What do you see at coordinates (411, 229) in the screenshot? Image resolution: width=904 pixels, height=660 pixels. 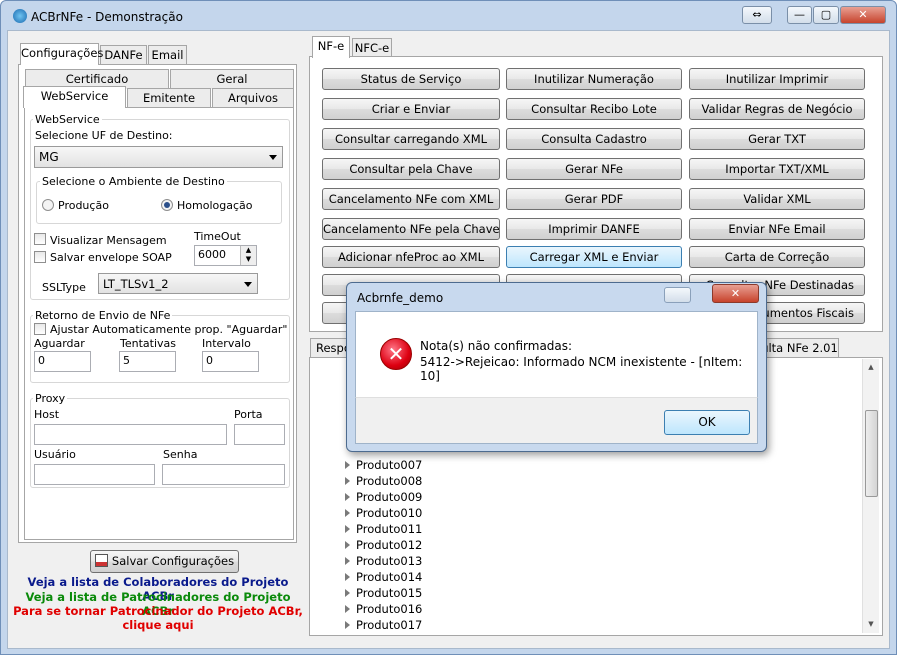 I see `cancelamento-nfe-pela-chave-button: Cancelamento NFe pela Chave` at bounding box center [411, 229].